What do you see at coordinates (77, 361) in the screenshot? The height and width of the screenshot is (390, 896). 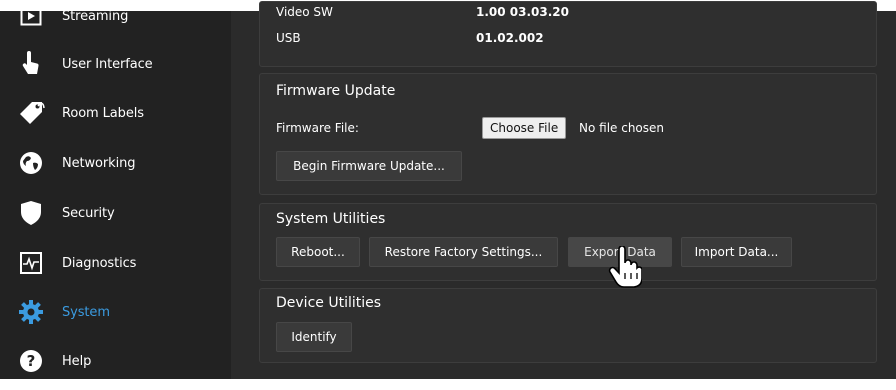 I see `sidebar-item-label: Help` at bounding box center [77, 361].